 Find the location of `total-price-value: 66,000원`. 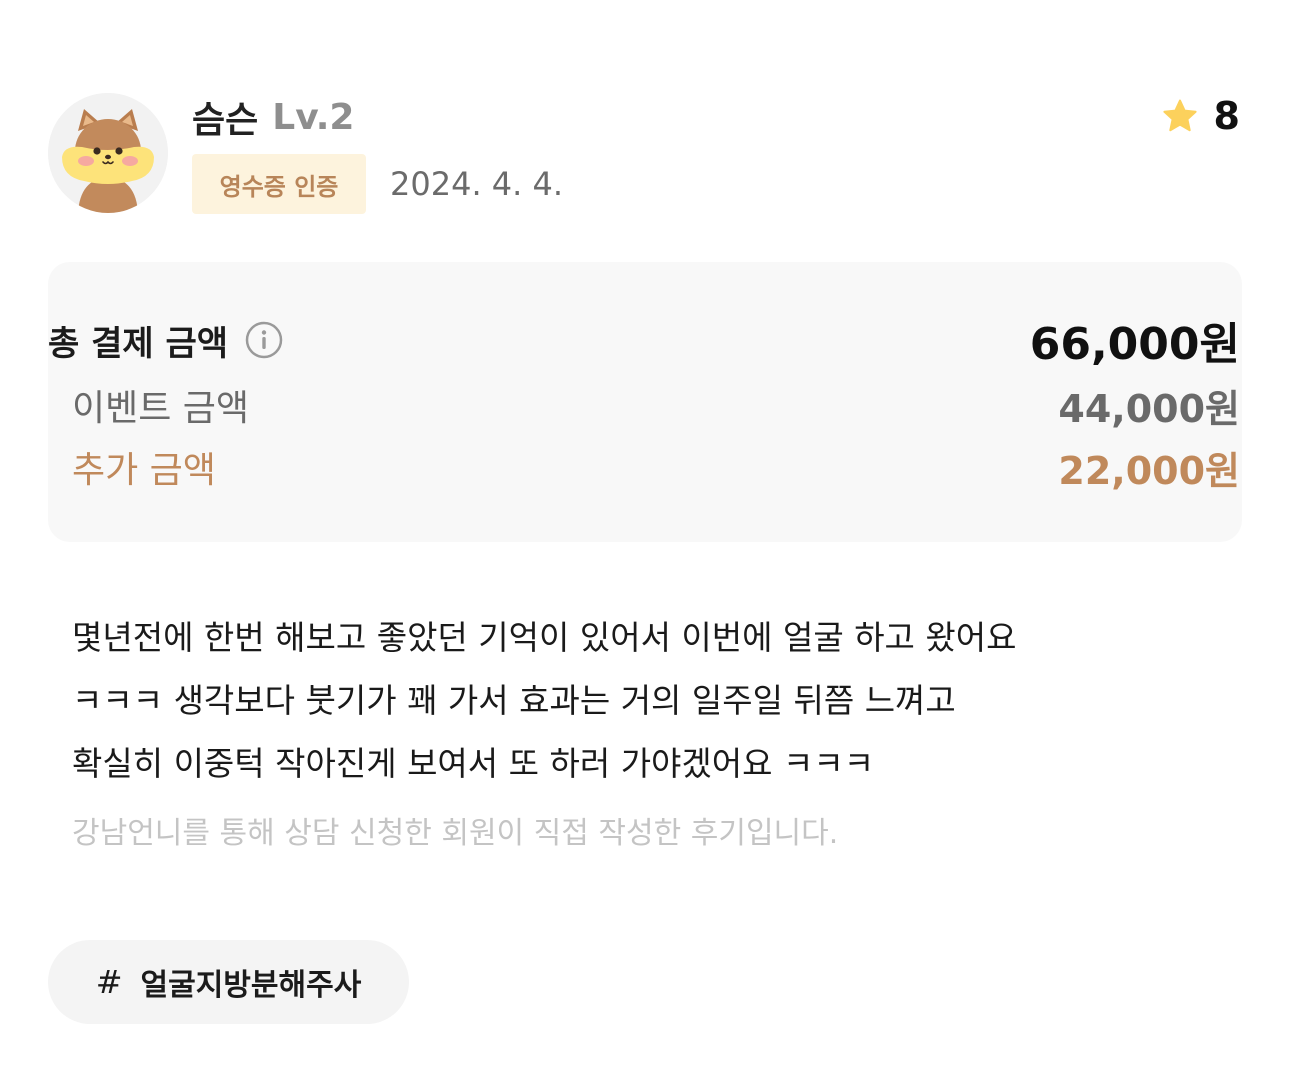

total-price-value: 66,000원 is located at coordinates (1134, 344).